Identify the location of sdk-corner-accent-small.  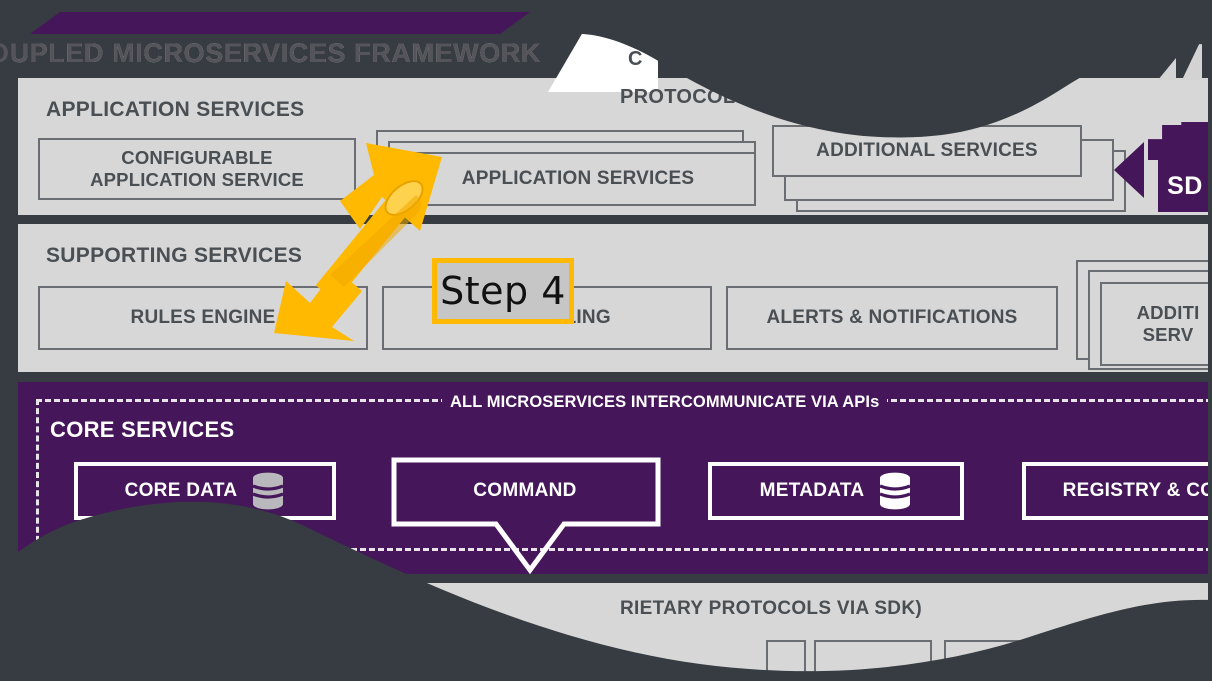
(1167, 69).